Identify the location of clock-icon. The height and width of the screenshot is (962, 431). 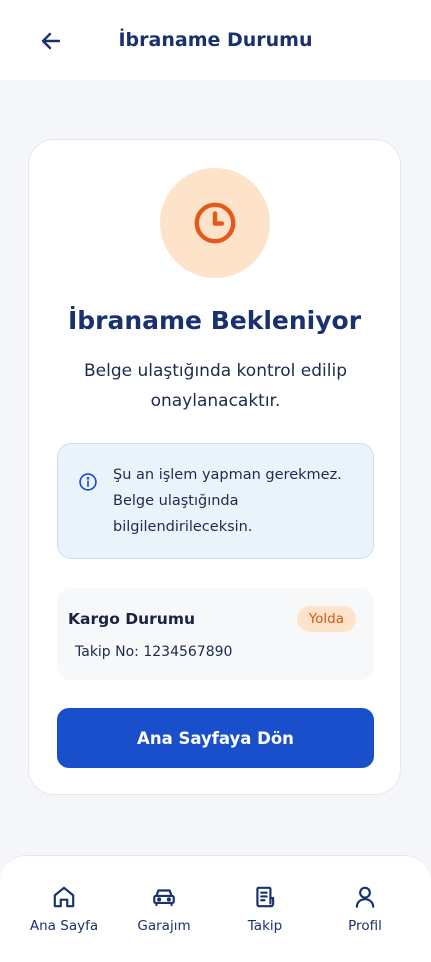
(215, 223).